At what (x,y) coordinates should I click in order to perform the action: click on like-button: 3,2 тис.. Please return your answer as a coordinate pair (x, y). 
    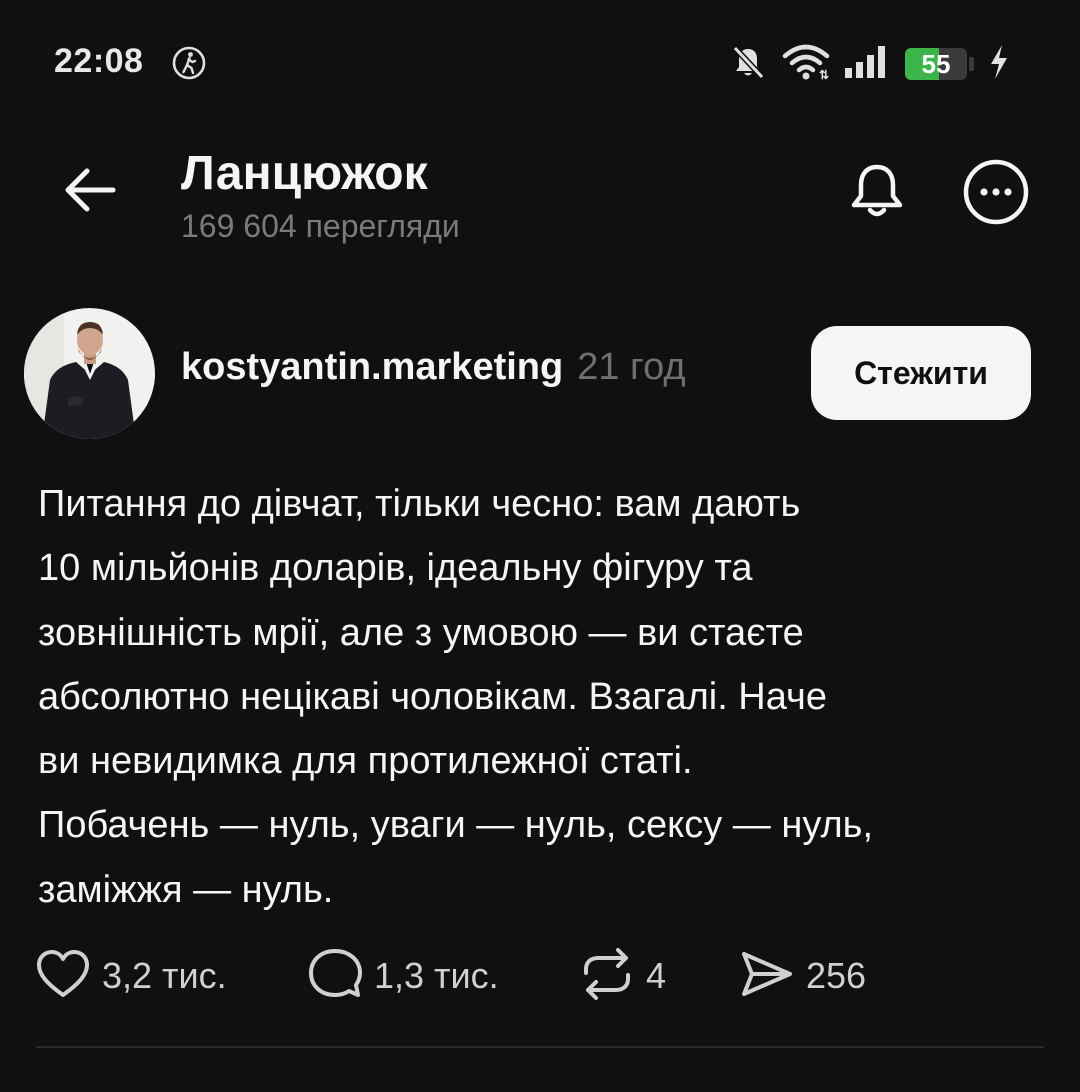
    Looking at the image, I should click on (131, 976).